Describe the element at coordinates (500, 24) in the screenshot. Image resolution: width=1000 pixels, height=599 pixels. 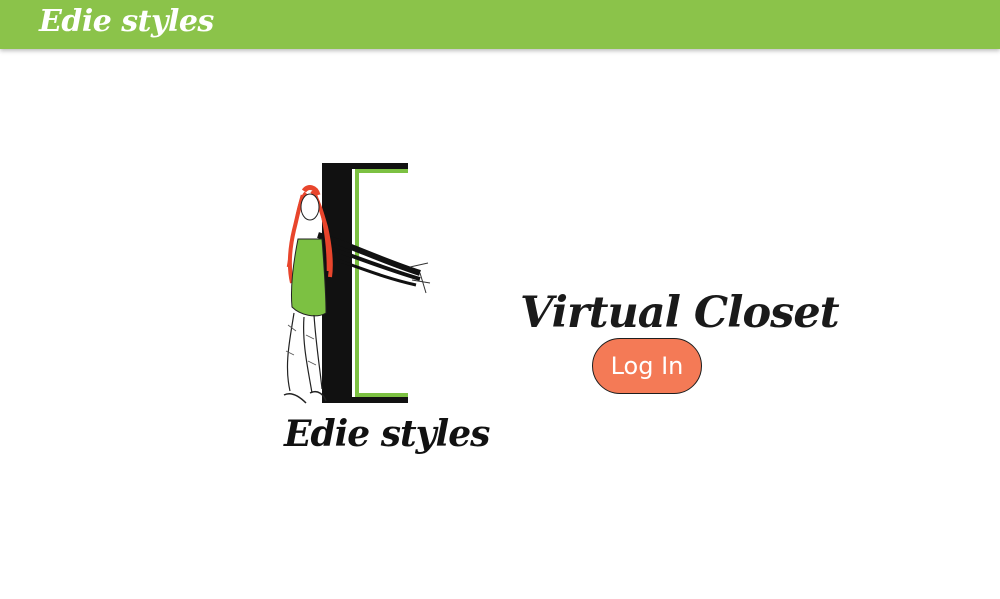
I see `top-navbar: Edie styles` at that location.